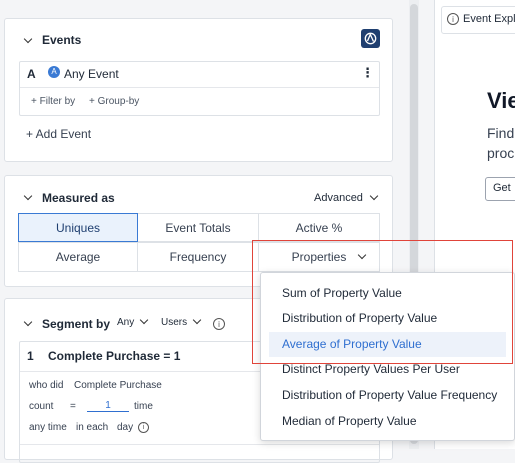 This screenshot has height=463, width=515. What do you see at coordinates (114, 101) in the screenshot?
I see `group-by-link: + Group-by` at bounding box center [114, 101].